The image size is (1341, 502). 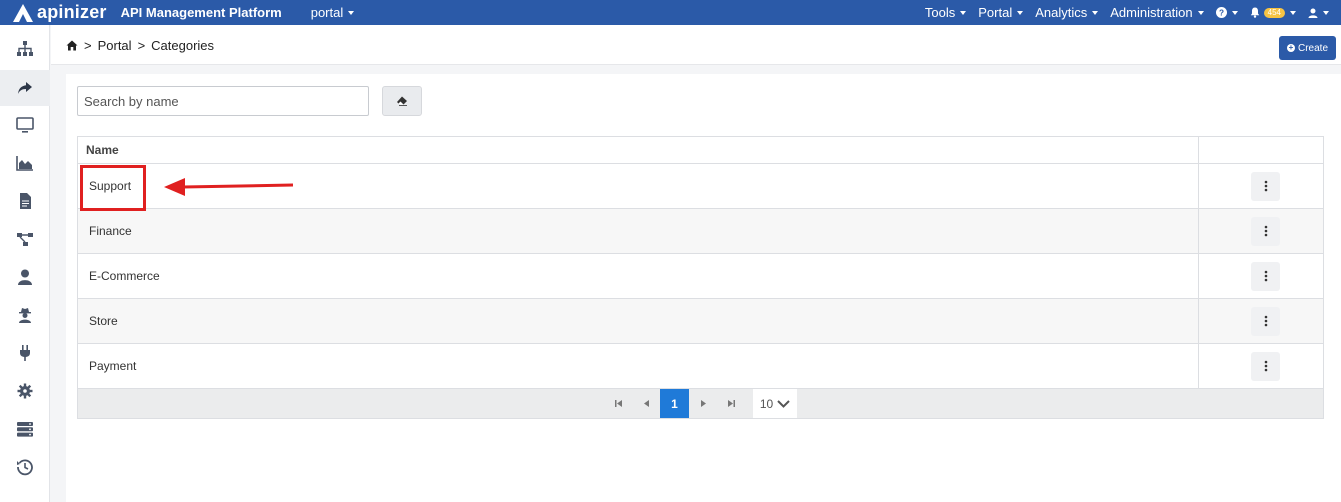 I want to click on last-page-icon, so click(x=731, y=403).